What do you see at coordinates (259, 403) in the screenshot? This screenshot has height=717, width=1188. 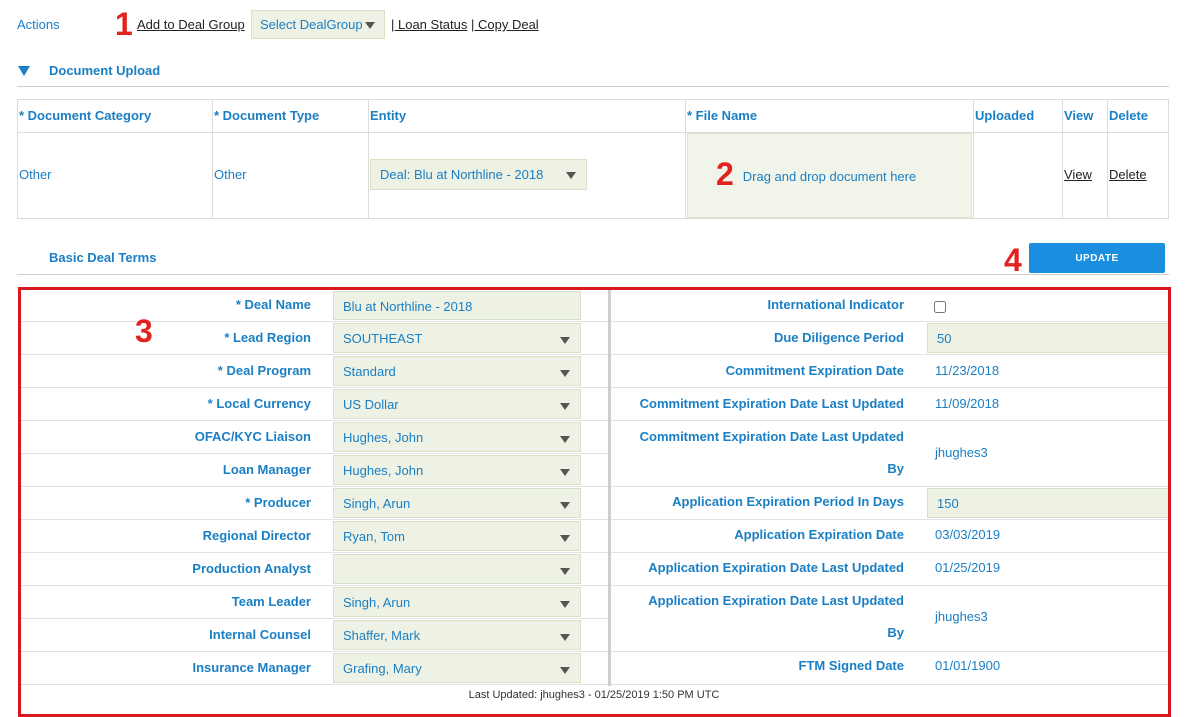 I see `local-currency-label: * Local Currency` at bounding box center [259, 403].